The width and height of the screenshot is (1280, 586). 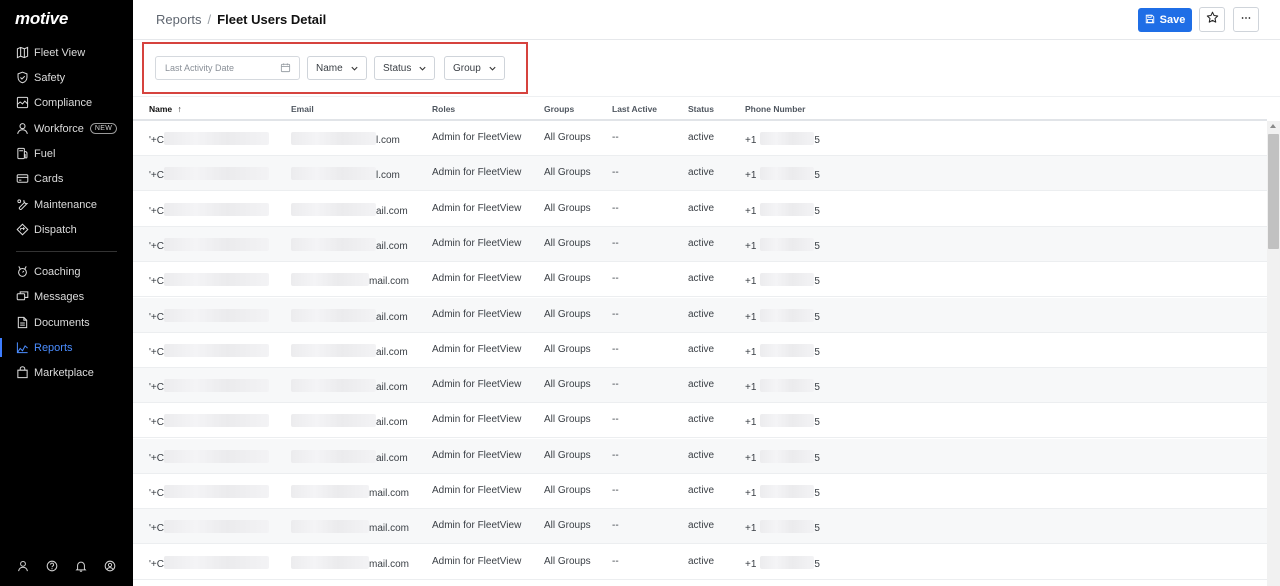 I want to click on map-icon, so click(x=22, y=52).